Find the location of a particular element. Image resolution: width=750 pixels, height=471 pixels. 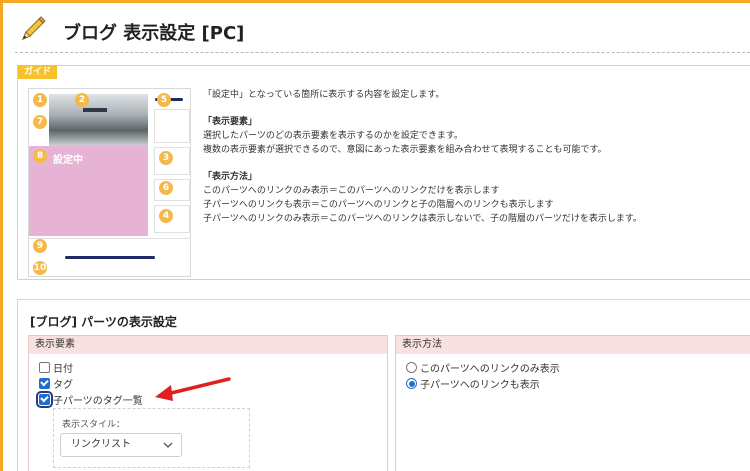

thumb-hero-image is located at coordinates (98, 120).